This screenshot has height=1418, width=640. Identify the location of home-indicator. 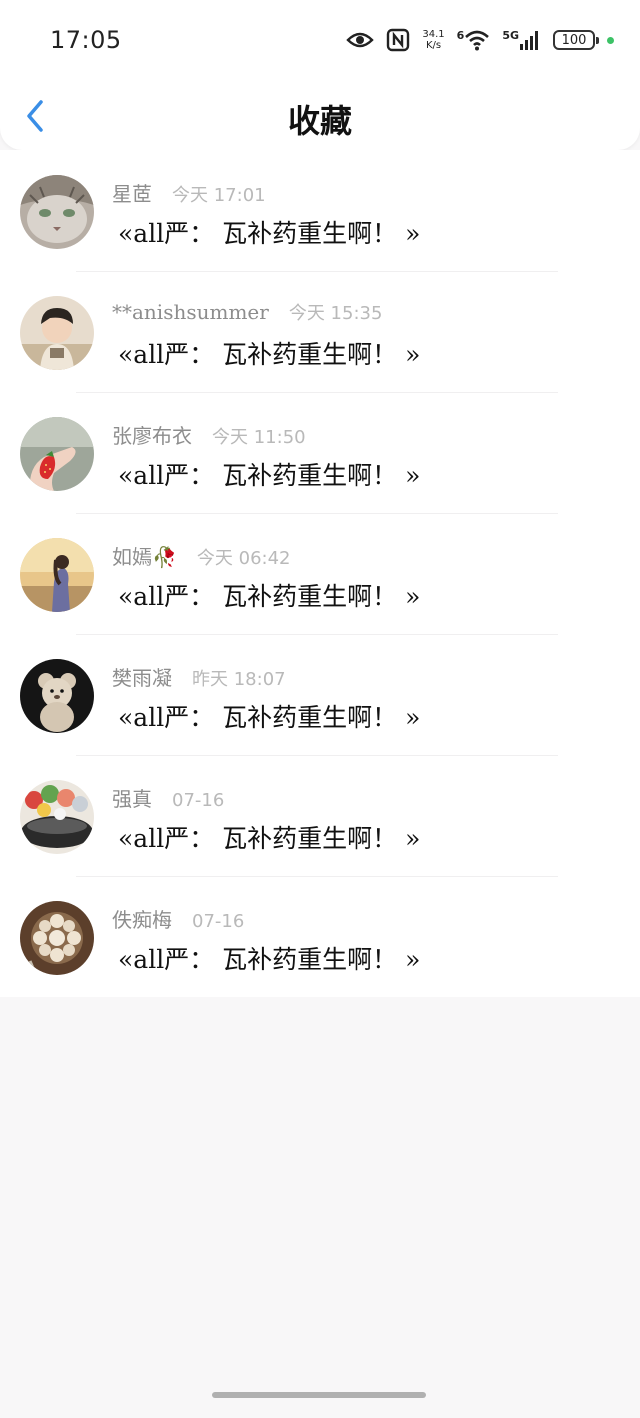
(319, 1395).